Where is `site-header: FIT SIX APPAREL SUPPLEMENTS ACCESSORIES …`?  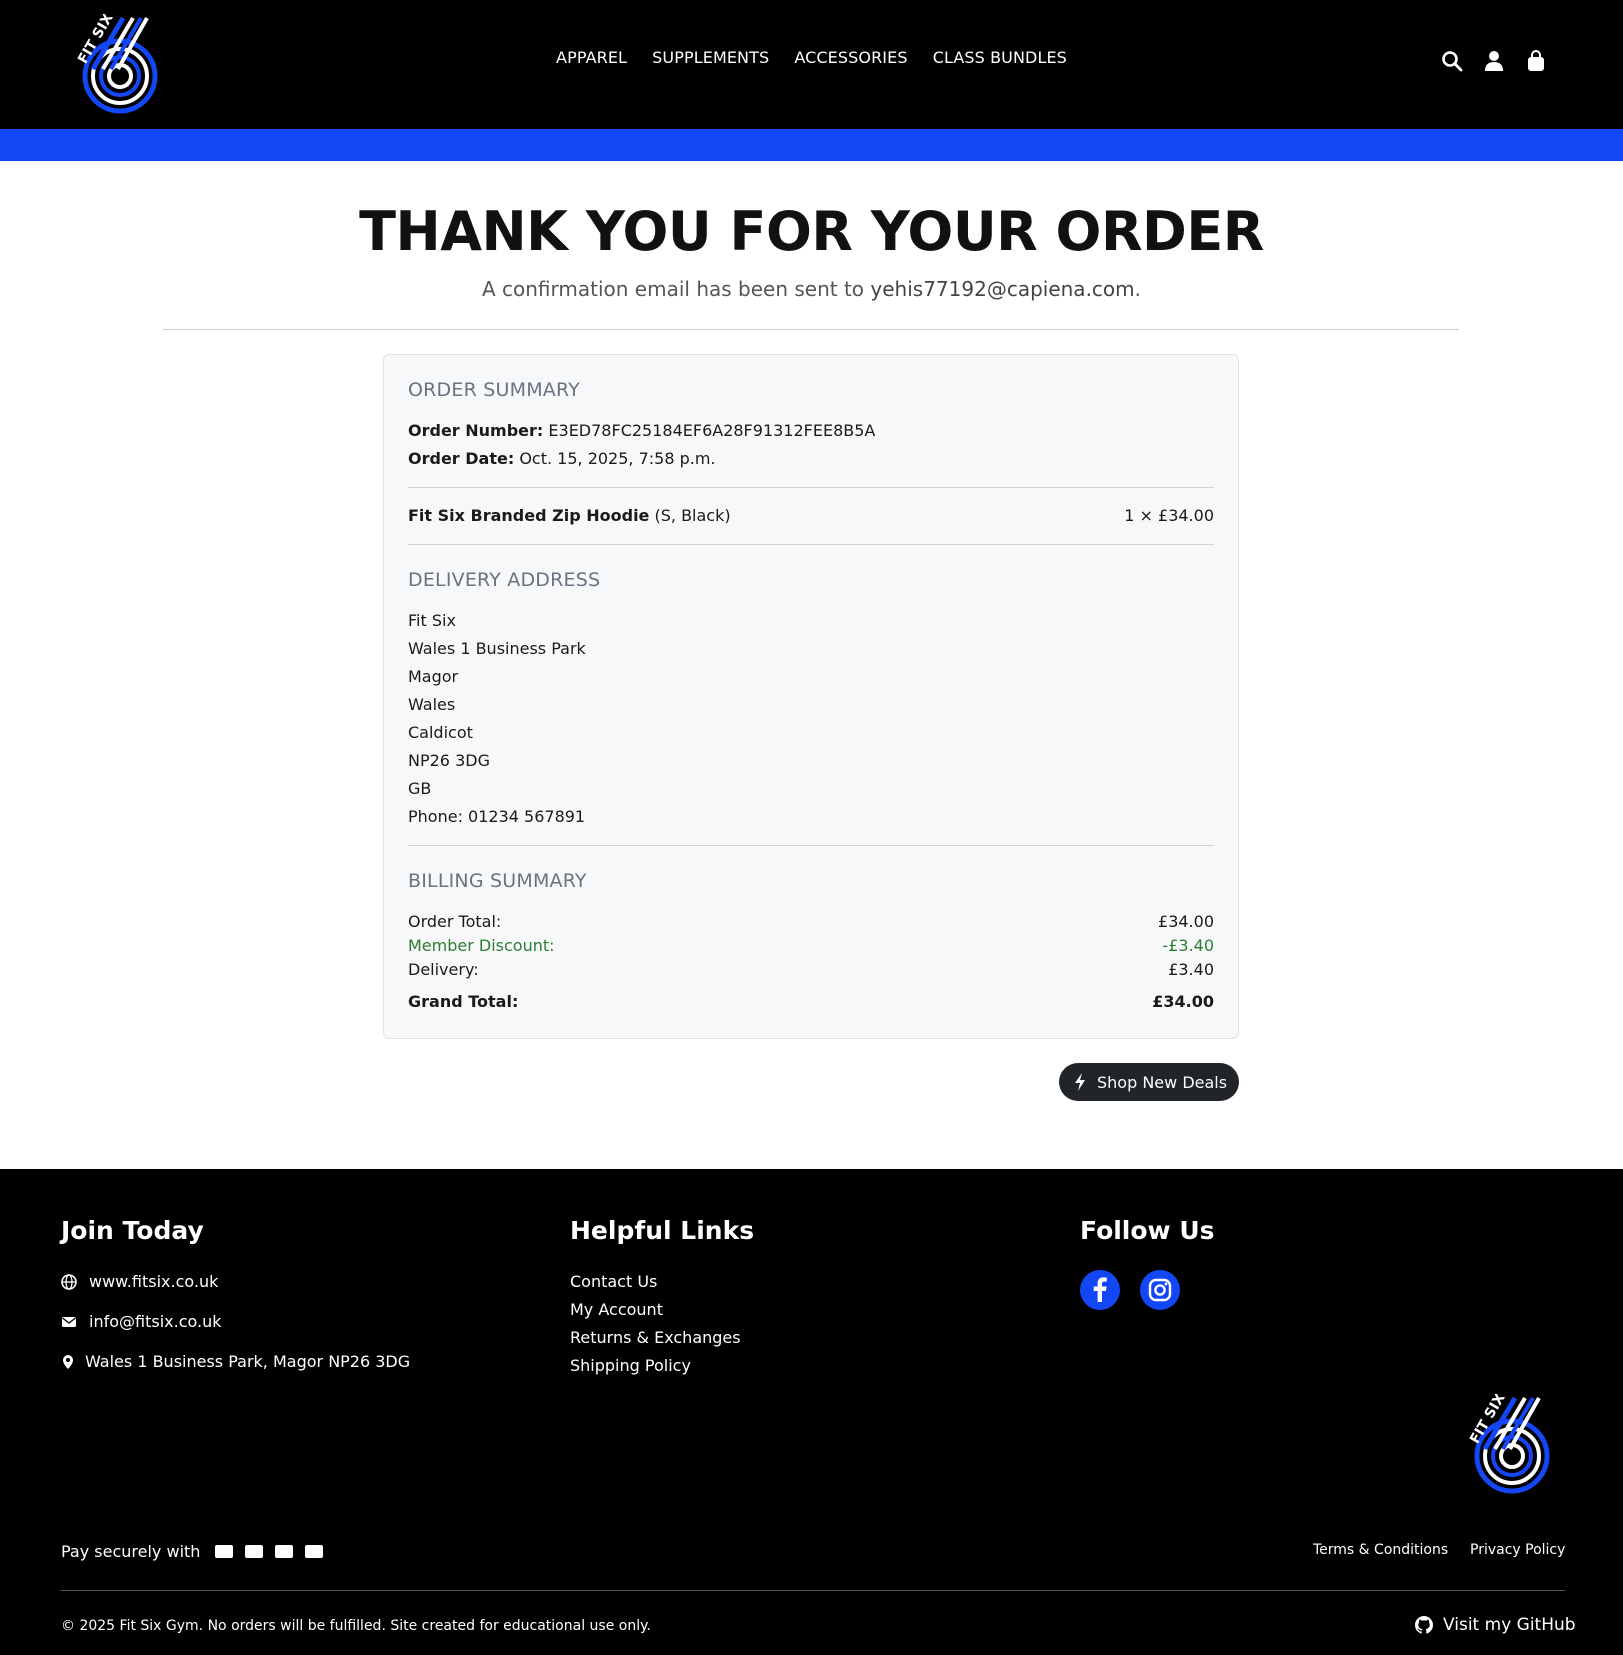
site-header: FIT SIX APPAREL SUPPLEMENTS ACCESSORIES … is located at coordinates (811, 64).